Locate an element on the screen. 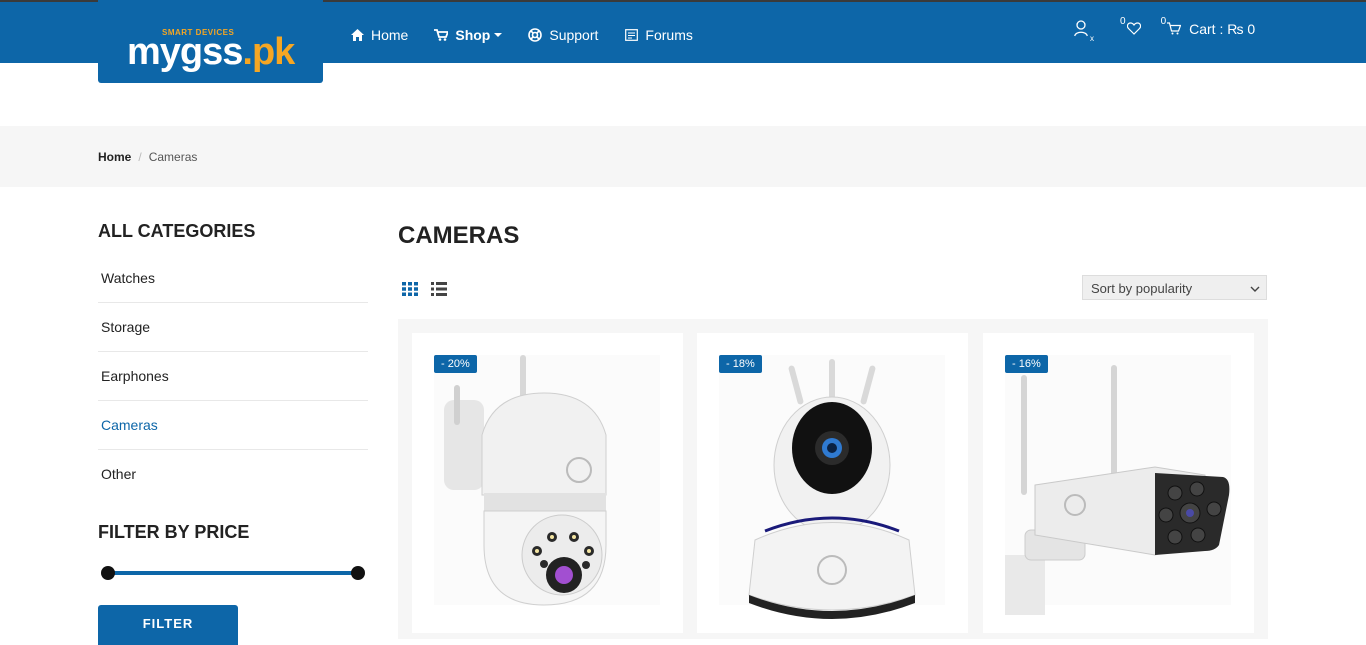 This screenshot has height=645, width=1366. breadcrumb-current: Cameras is located at coordinates (173, 157).